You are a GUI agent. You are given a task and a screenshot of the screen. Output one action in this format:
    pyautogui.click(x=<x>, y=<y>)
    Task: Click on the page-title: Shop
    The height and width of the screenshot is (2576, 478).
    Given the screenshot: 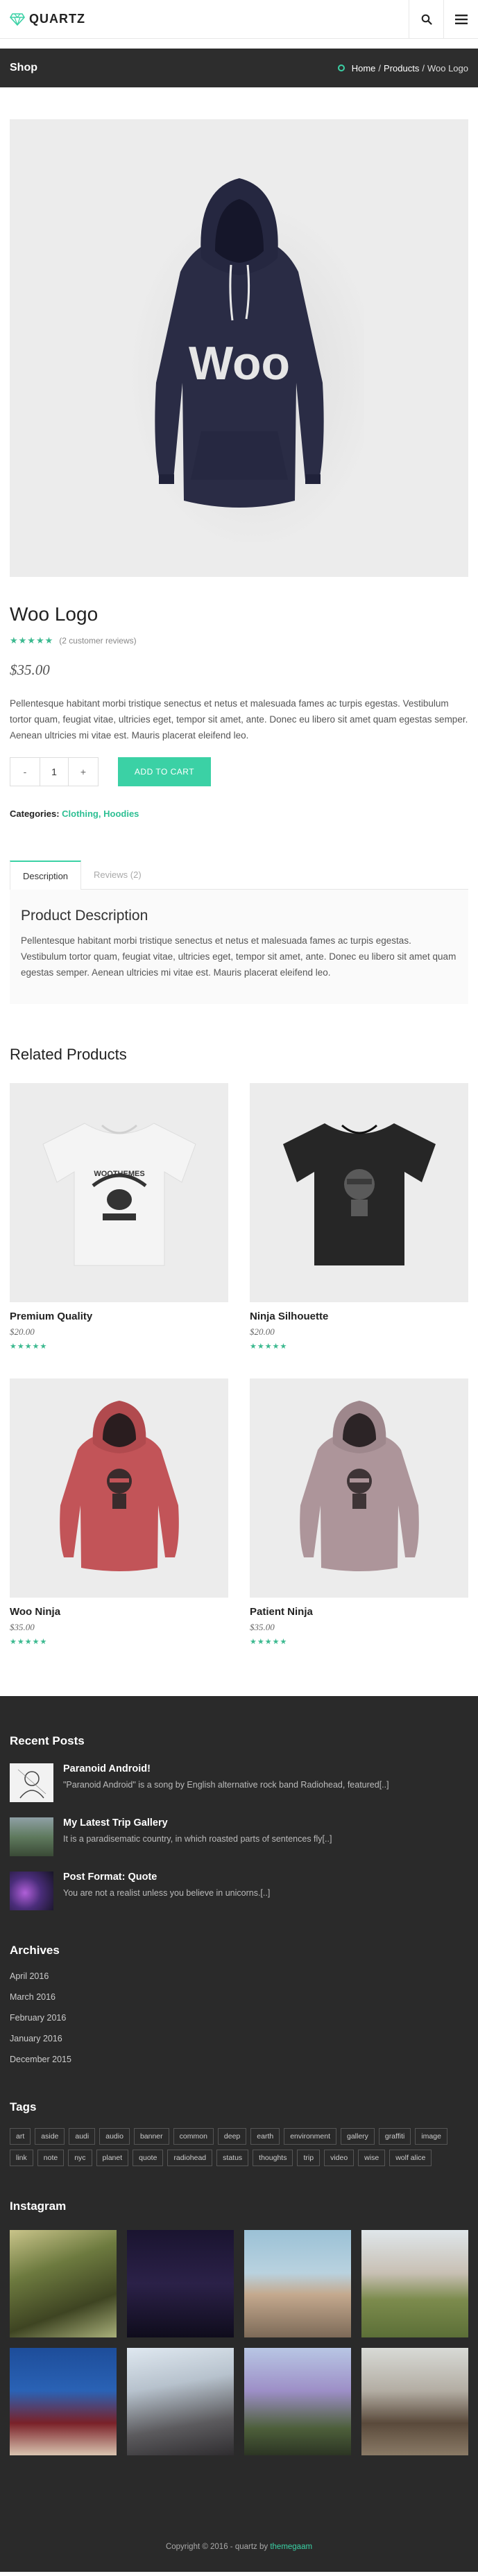 What is the action you would take?
    pyautogui.click(x=23, y=68)
    